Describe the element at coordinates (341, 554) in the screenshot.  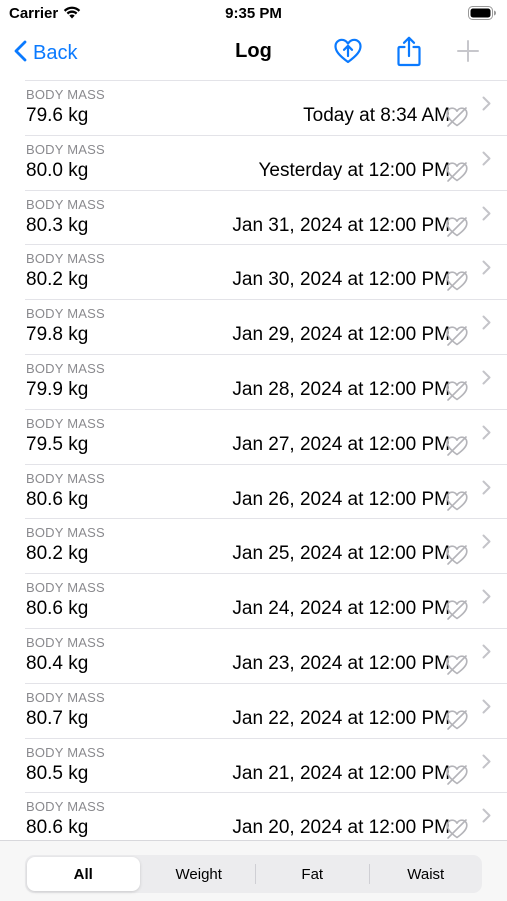
I see `entry-date: Jan 25, 2024 at 12:00 PM` at that location.